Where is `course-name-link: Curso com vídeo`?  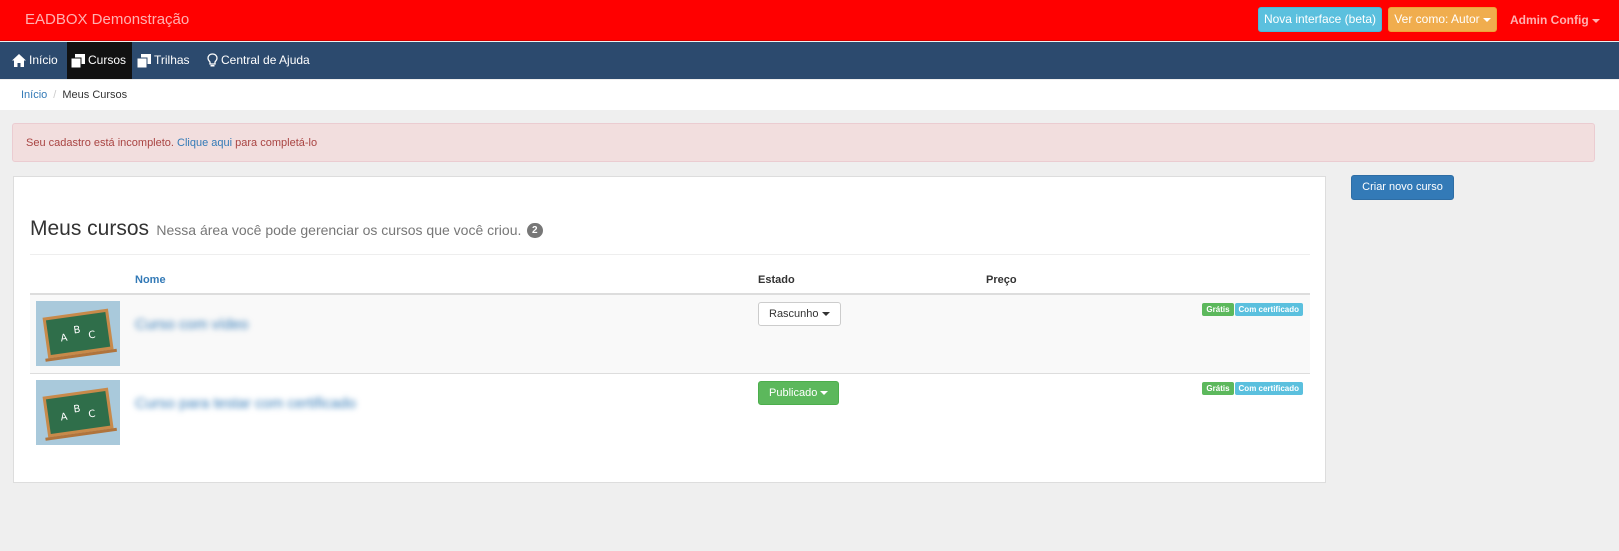
course-name-link: Curso com vídeo is located at coordinates (446, 314).